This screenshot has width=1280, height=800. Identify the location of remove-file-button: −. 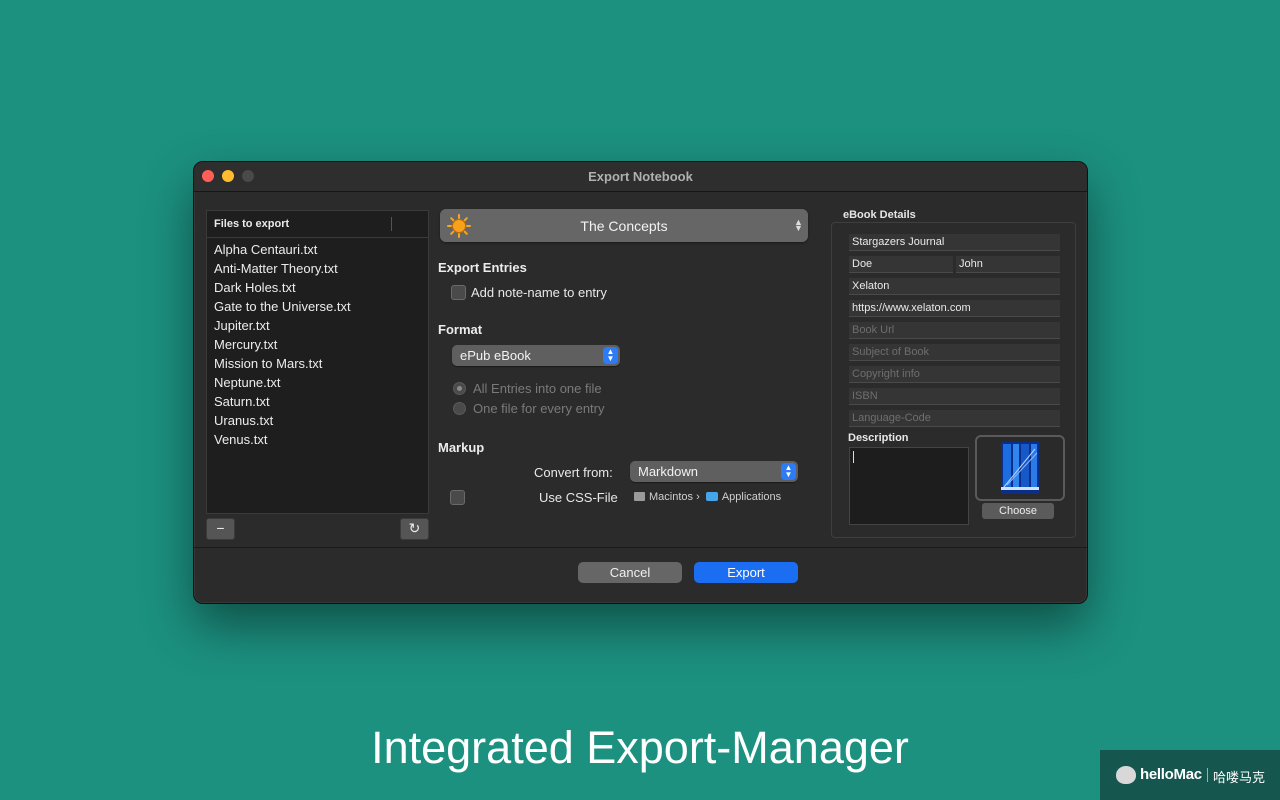
(220, 529).